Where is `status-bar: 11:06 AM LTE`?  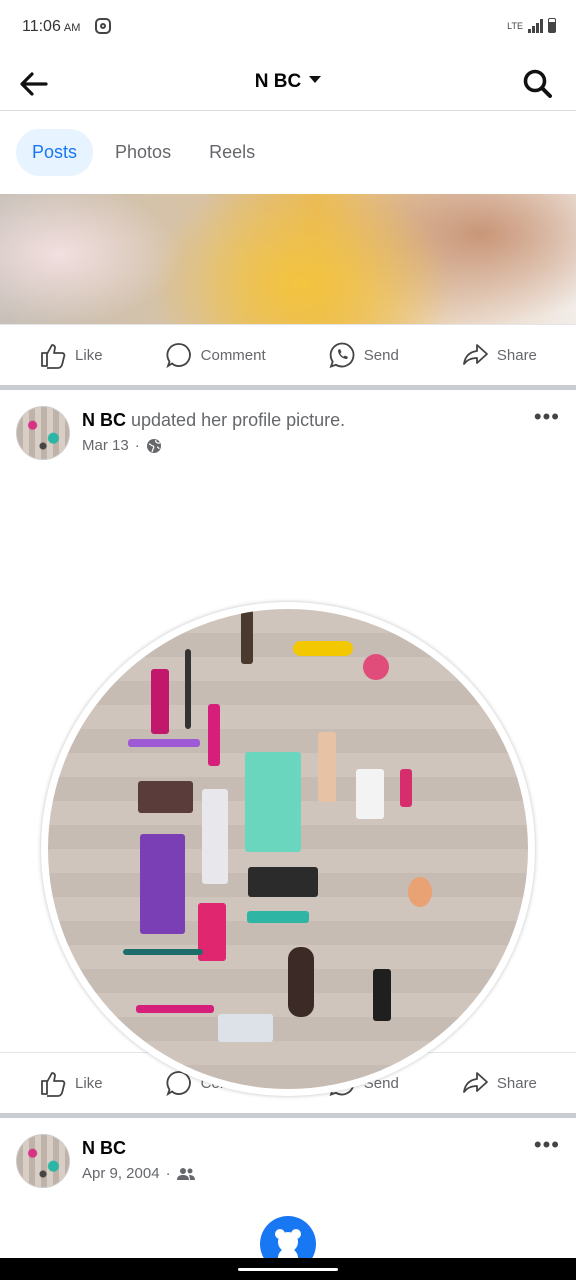
status-bar: 11:06 AM LTE is located at coordinates (288, 28).